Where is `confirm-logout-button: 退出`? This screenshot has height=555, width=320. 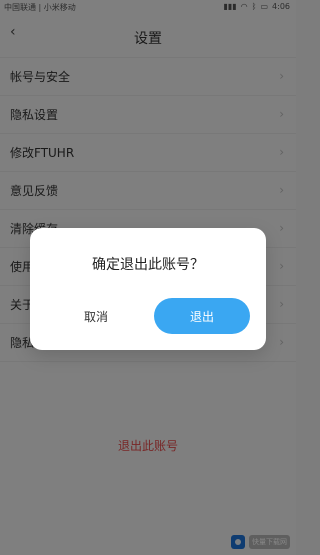 confirm-logout-button: 退出 is located at coordinates (202, 316).